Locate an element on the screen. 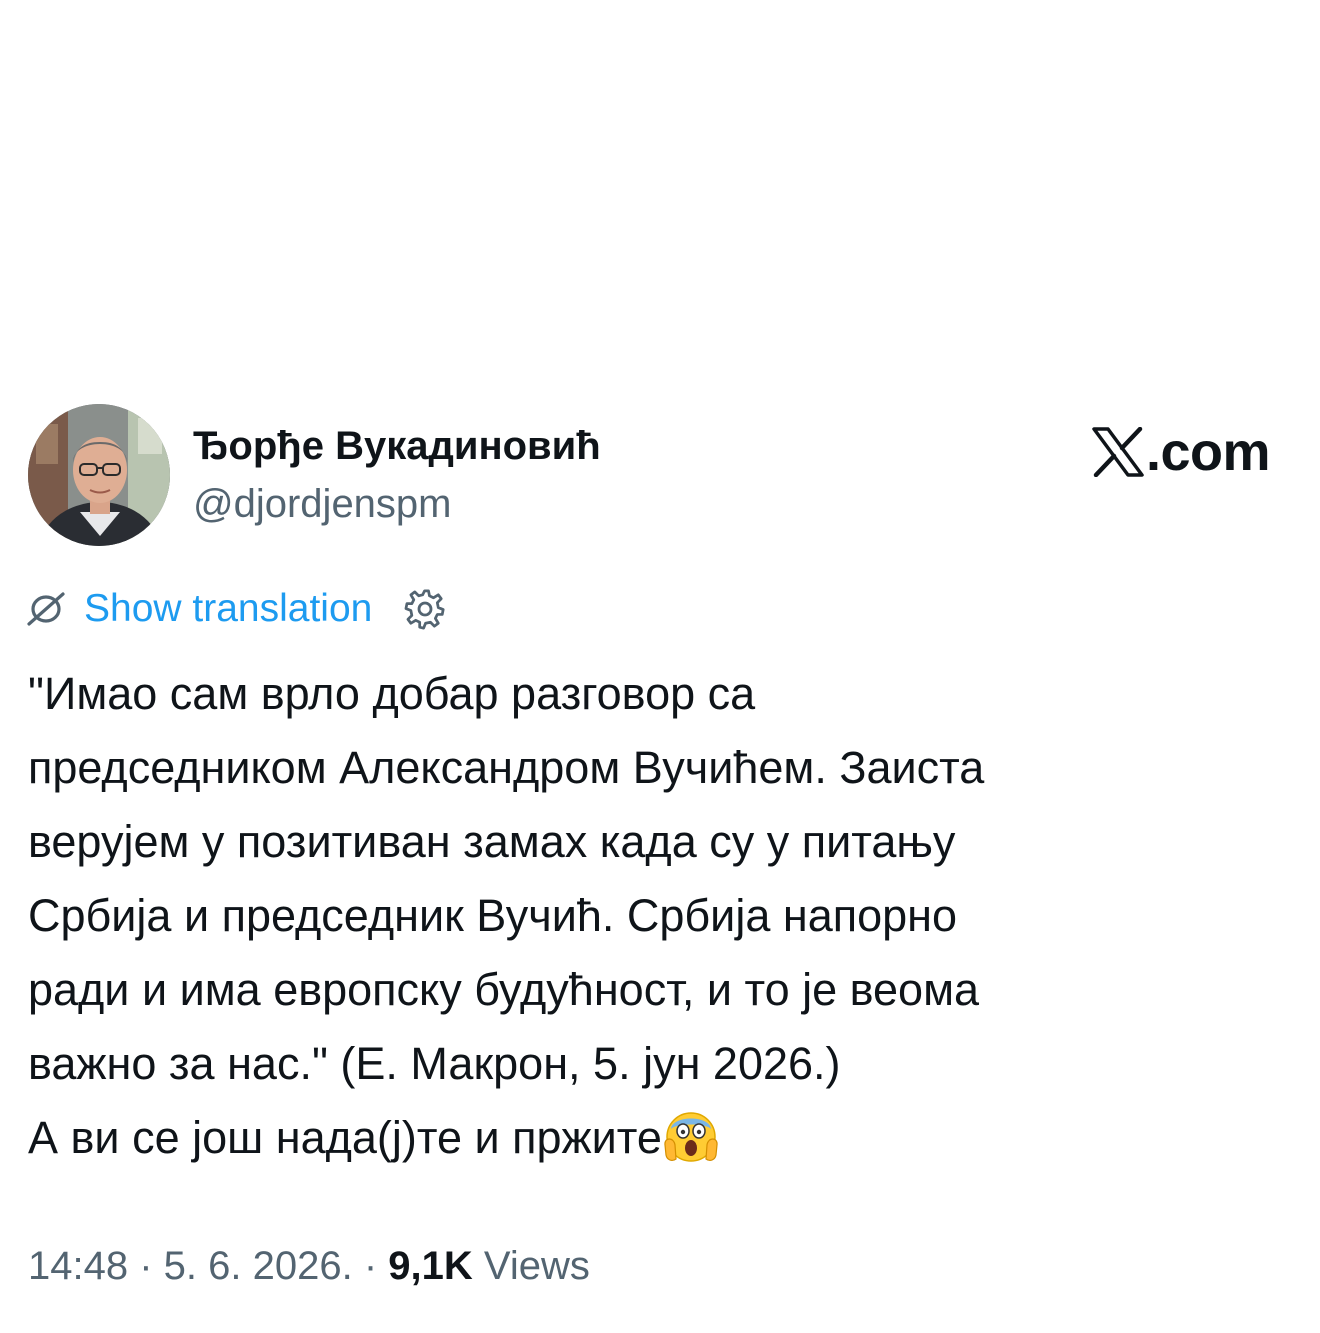 The image size is (1320, 1333). tweet-text-line: важно за нас." (Е. Макрон, 5. јун 2026.) is located at coordinates (434, 1063).